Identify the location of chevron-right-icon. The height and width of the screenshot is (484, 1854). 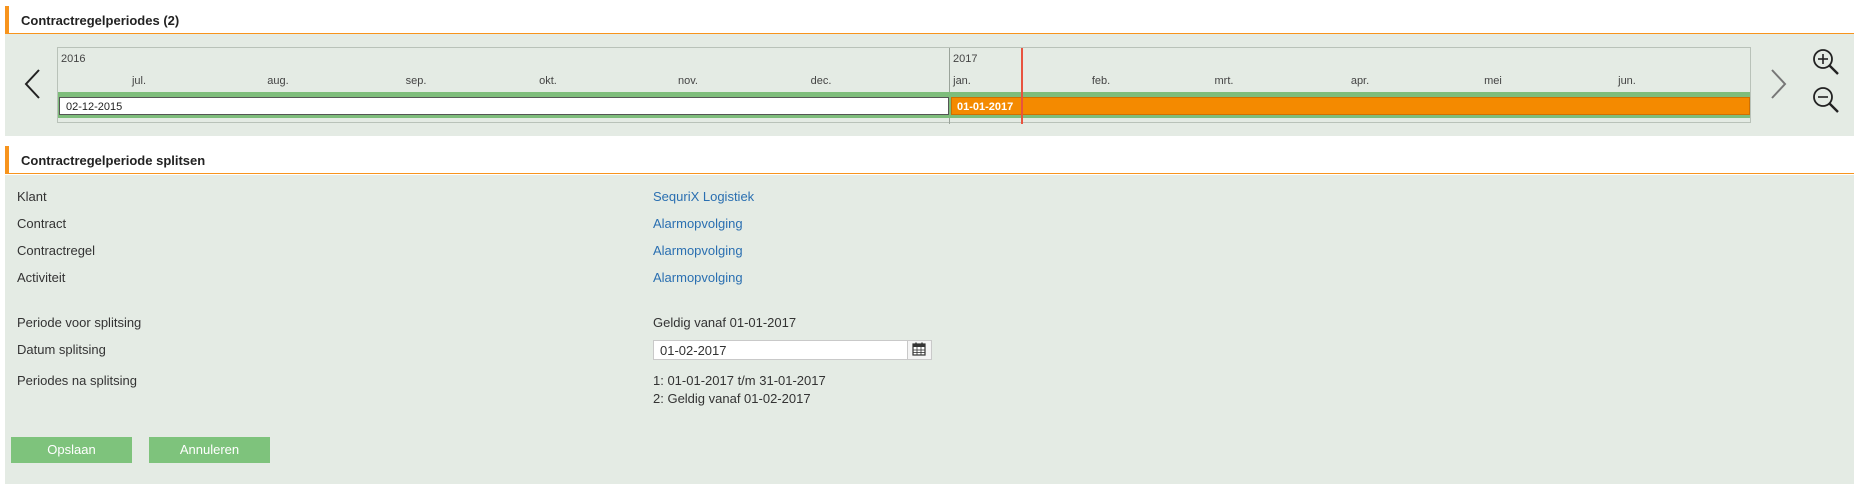
(1779, 84).